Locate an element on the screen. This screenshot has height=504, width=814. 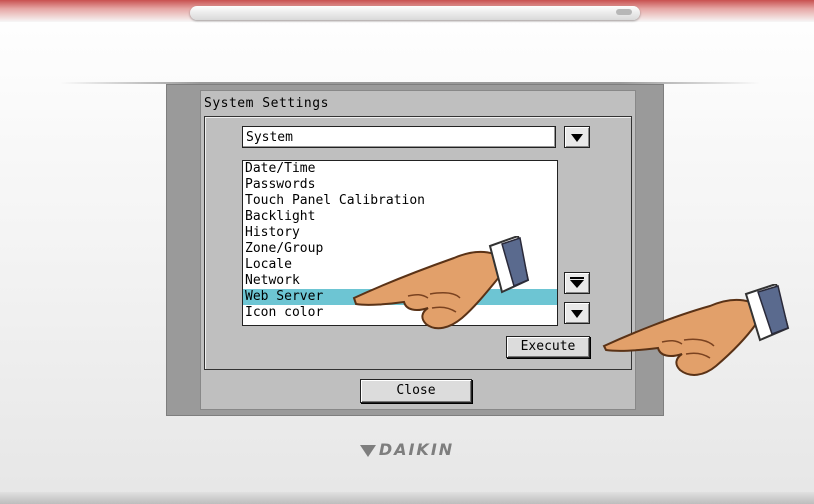
scroll-page-down-button is located at coordinates (577, 283).